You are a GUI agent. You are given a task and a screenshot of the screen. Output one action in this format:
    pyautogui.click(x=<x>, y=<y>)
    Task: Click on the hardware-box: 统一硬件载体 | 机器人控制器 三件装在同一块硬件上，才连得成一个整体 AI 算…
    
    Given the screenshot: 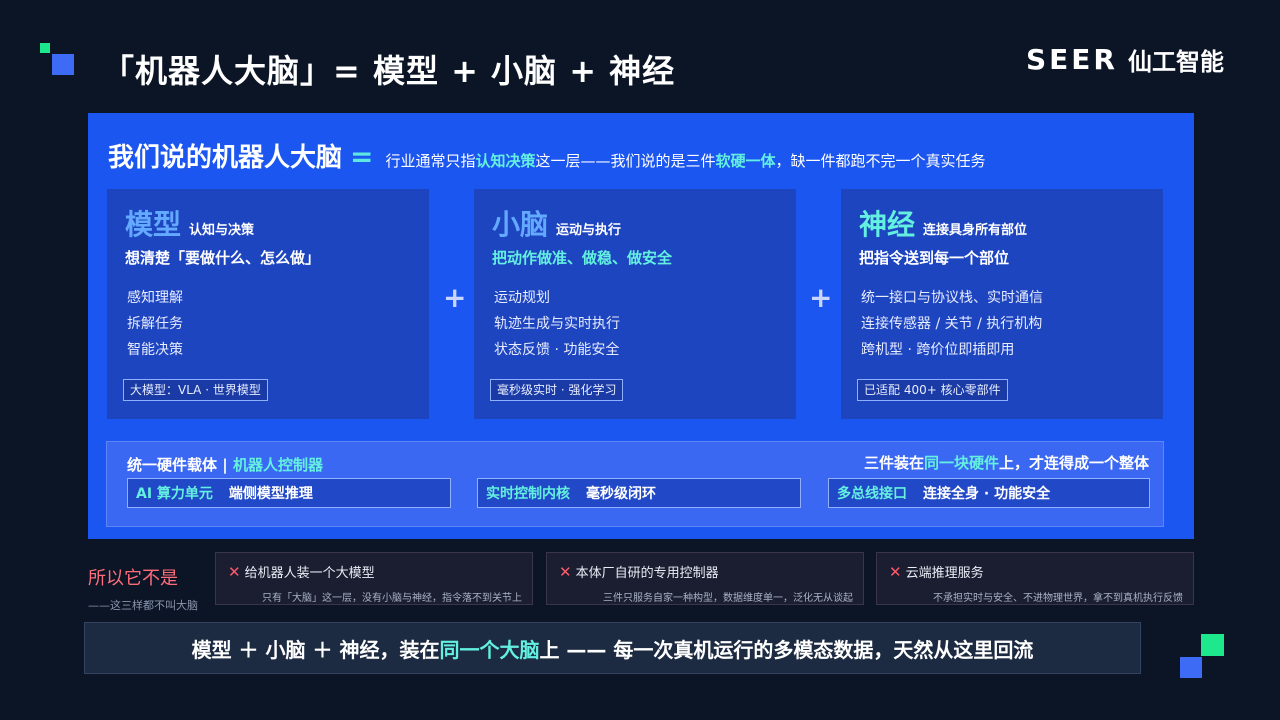 What is the action you would take?
    pyautogui.click(x=635, y=484)
    